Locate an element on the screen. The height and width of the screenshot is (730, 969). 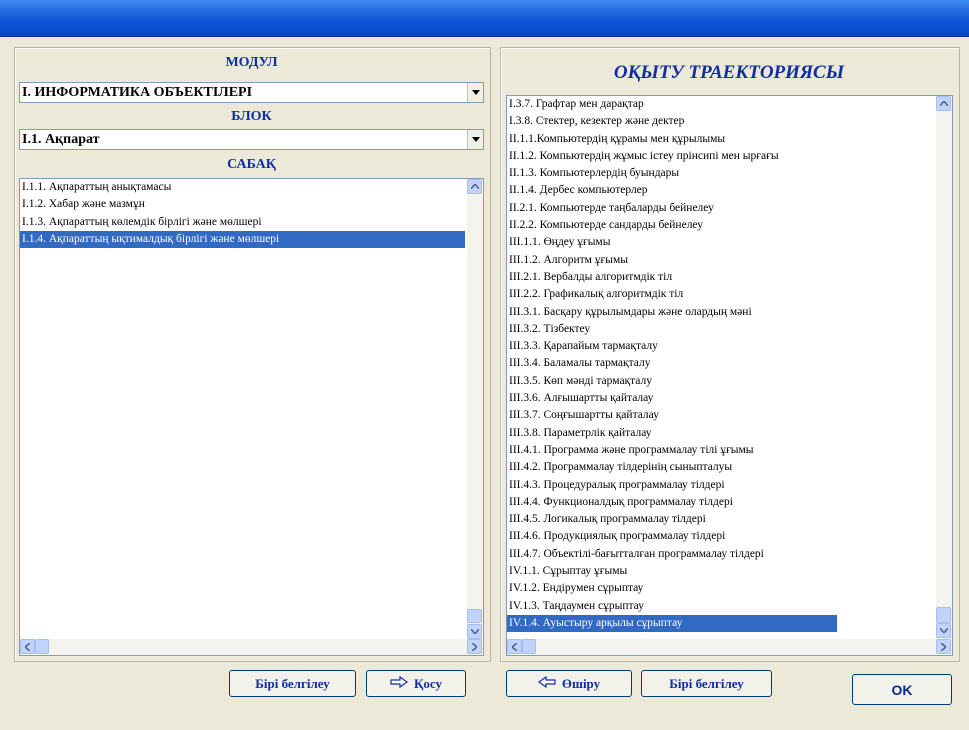
arrow-right-icon is located at coordinates (399, 683).